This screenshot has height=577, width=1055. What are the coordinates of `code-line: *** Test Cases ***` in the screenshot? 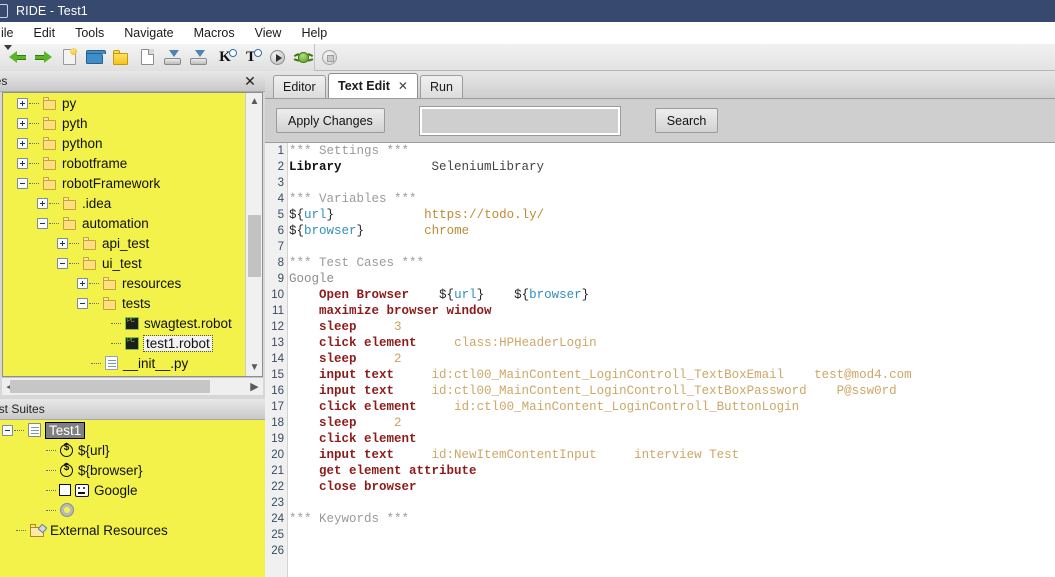 It's located at (672, 263).